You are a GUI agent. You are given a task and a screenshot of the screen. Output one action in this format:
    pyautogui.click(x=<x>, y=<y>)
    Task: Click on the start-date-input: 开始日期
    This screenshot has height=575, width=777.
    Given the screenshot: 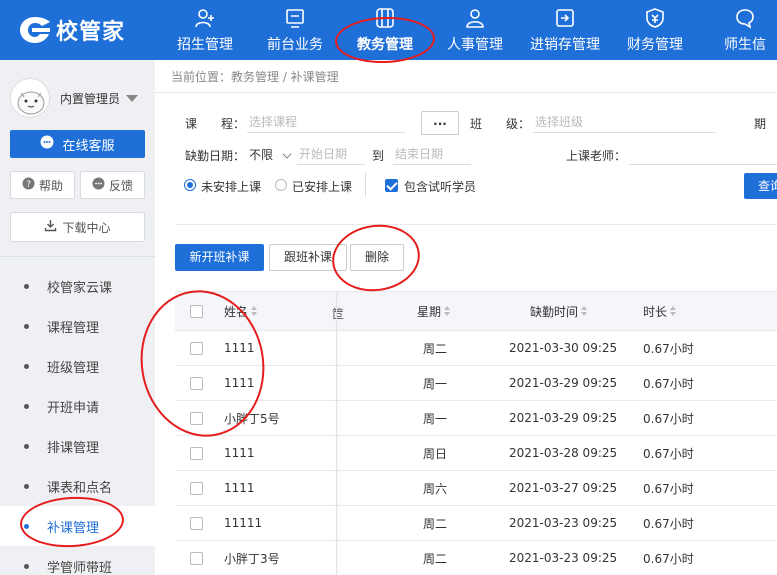 What is the action you would take?
    pyautogui.click(x=331, y=154)
    